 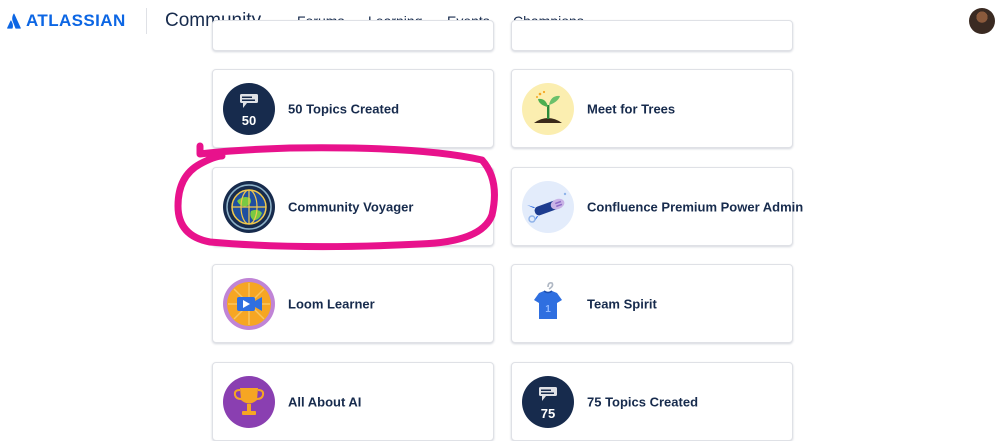 I want to click on badge-title: Confluence Premium Power Admin, so click(x=695, y=206).